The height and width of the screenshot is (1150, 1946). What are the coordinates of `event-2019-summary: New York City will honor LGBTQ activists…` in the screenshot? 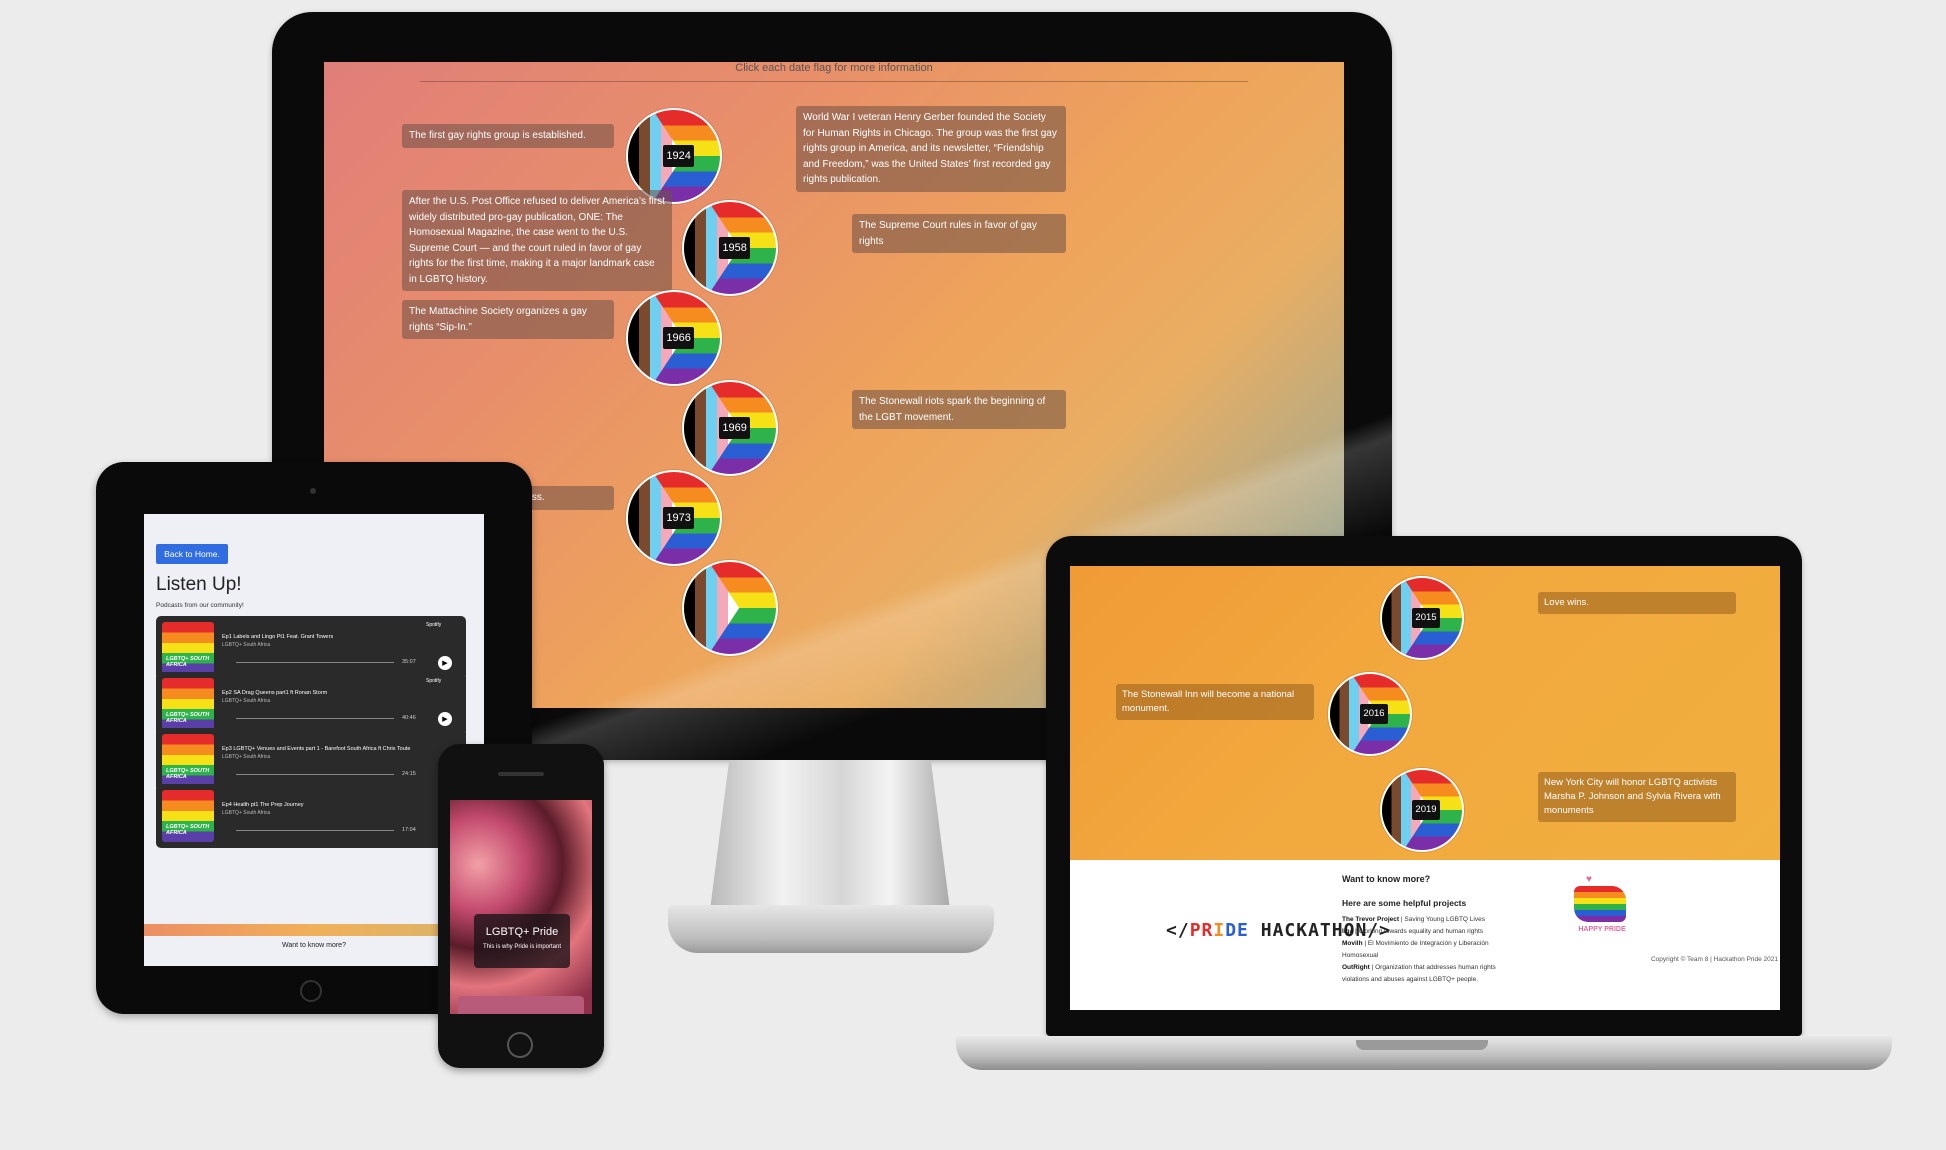 It's located at (1637, 797).